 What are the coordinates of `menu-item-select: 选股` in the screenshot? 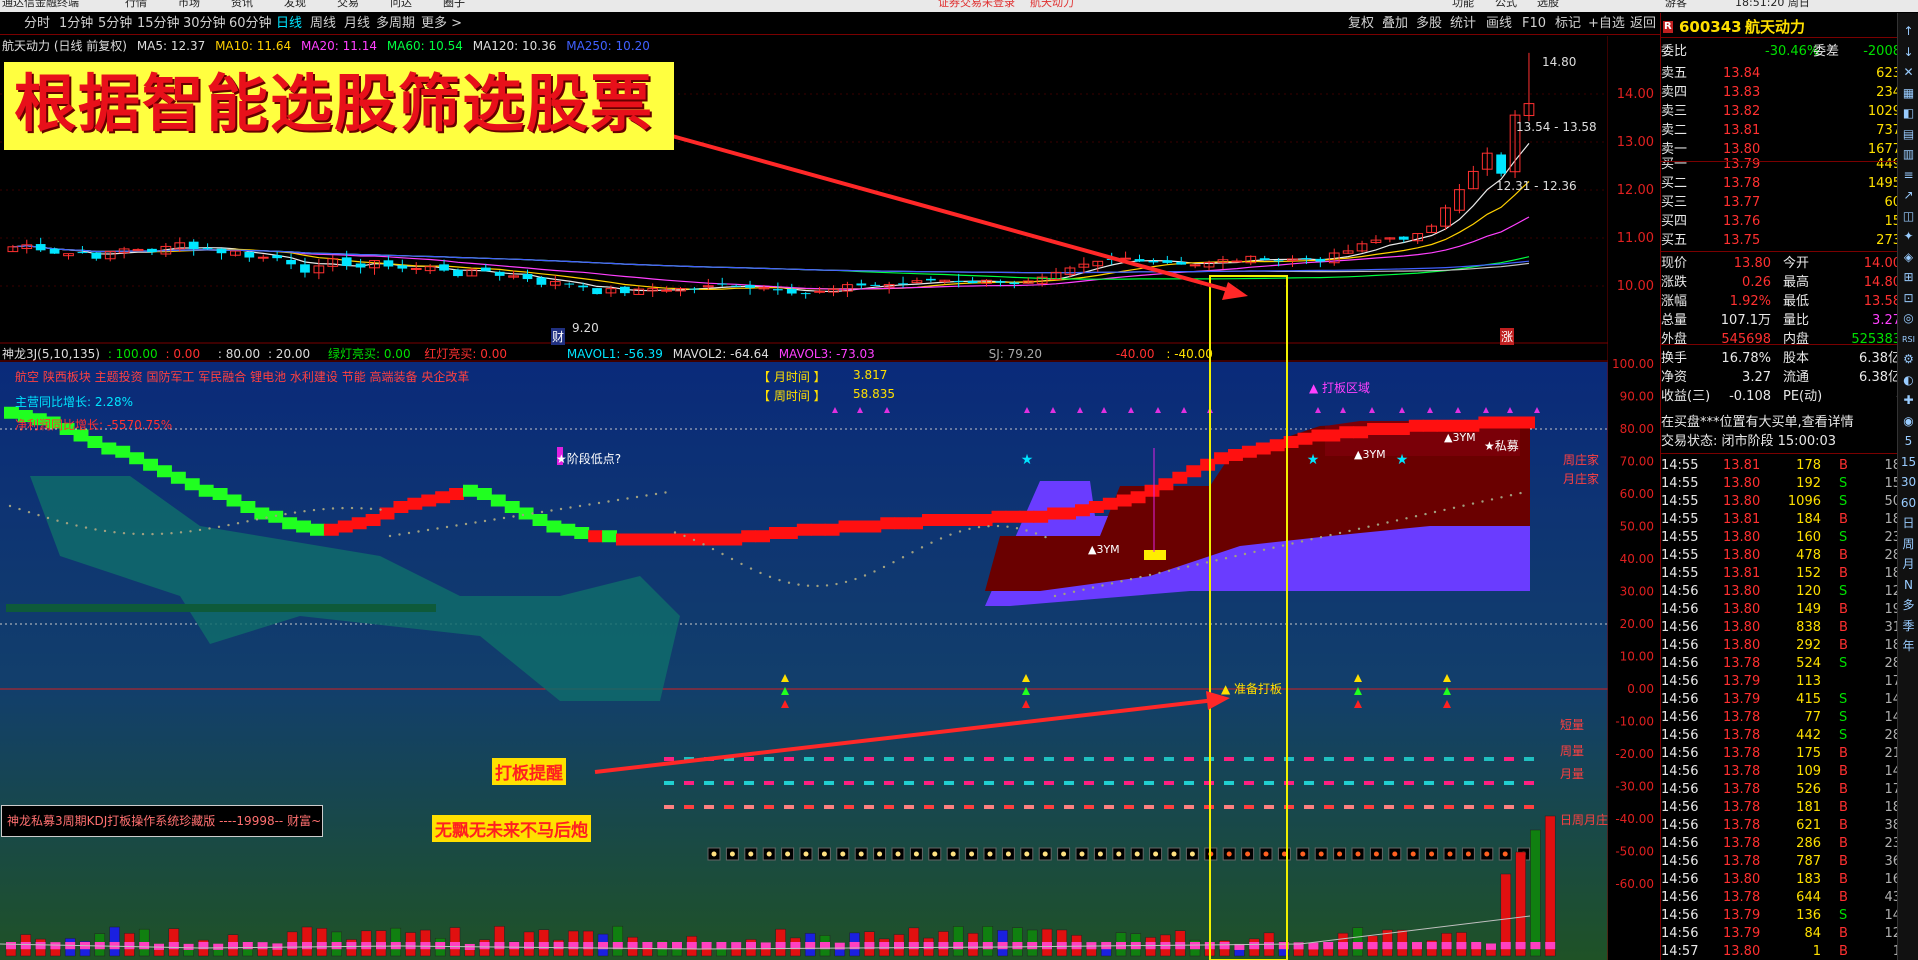 It's located at (1548, 4).